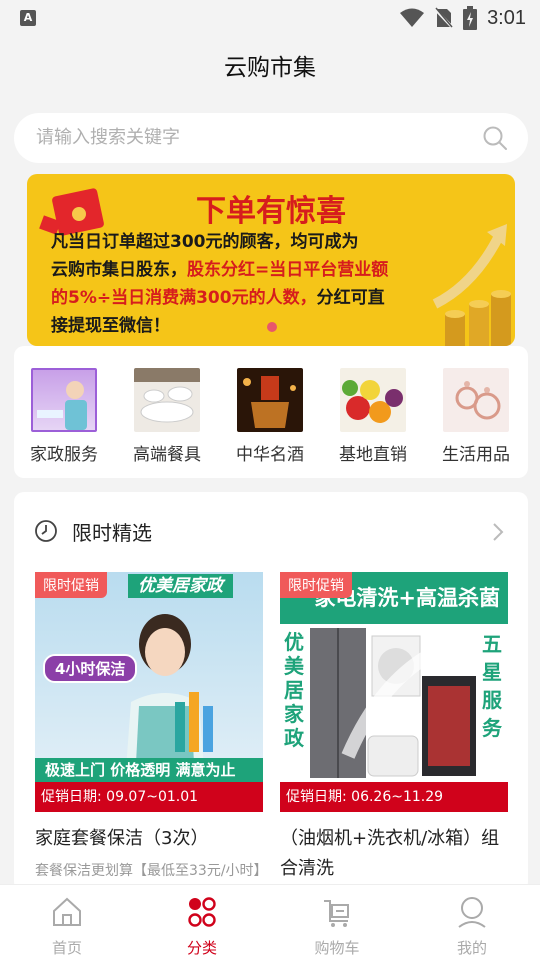  What do you see at coordinates (336, 913) in the screenshot?
I see `cart-icon` at bounding box center [336, 913].